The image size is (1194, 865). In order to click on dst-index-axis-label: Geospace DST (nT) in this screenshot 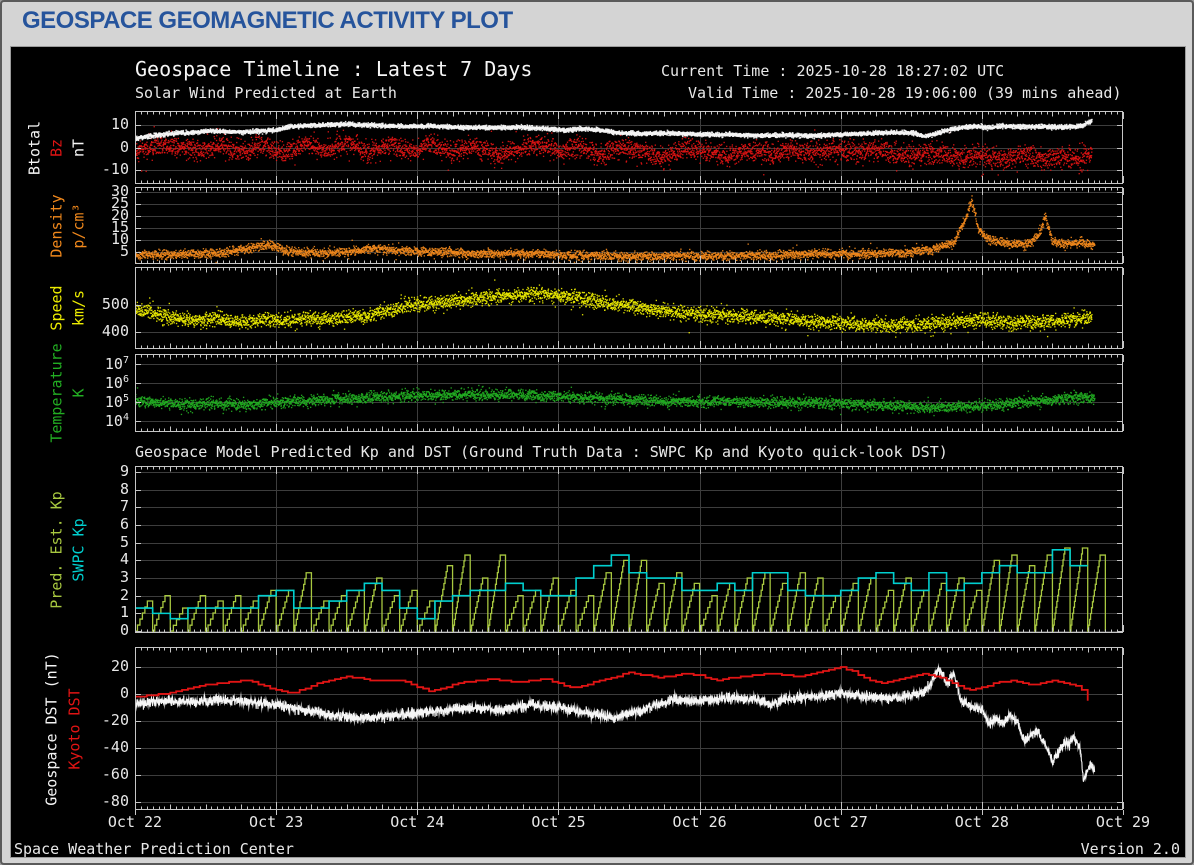, I will do `click(51, 728)`.